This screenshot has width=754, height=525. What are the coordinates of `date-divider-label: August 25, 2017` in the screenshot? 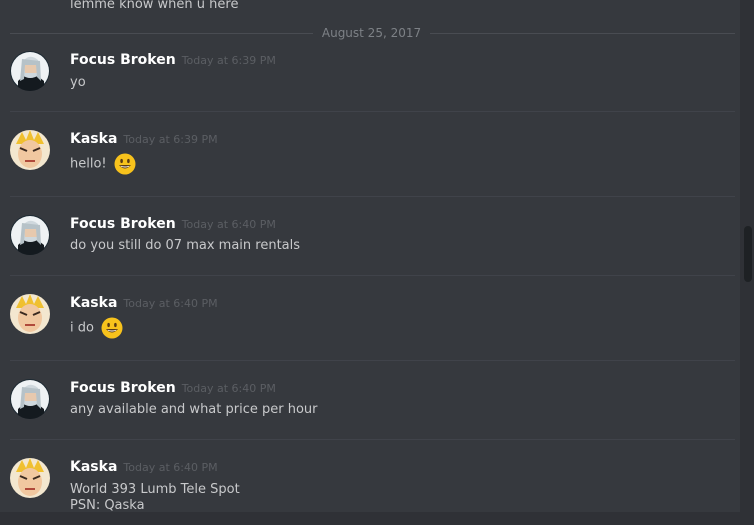 It's located at (371, 33).